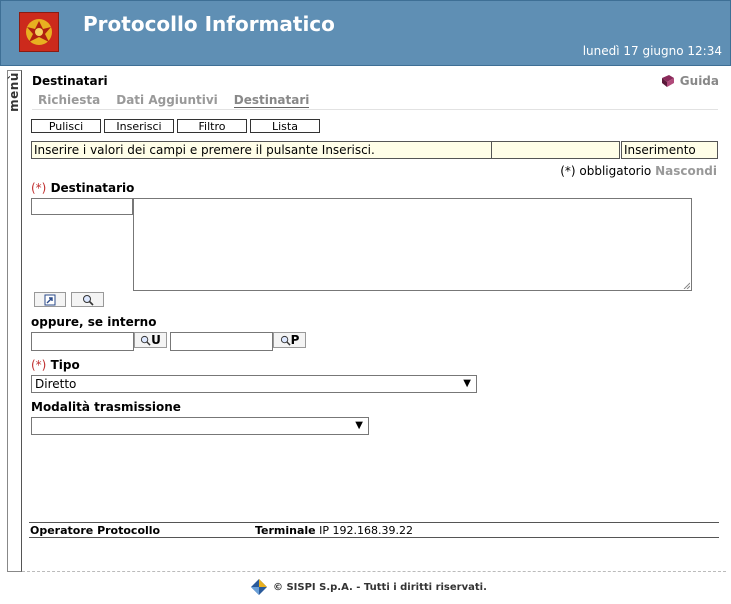  I want to click on internal-label: oppure, se interno, so click(94, 322).